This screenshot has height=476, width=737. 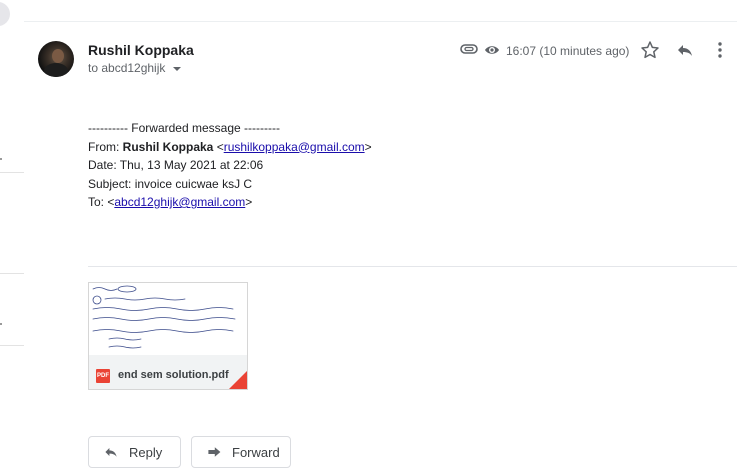 I want to click on pdf-icon: PDF, so click(x=103, y=376).